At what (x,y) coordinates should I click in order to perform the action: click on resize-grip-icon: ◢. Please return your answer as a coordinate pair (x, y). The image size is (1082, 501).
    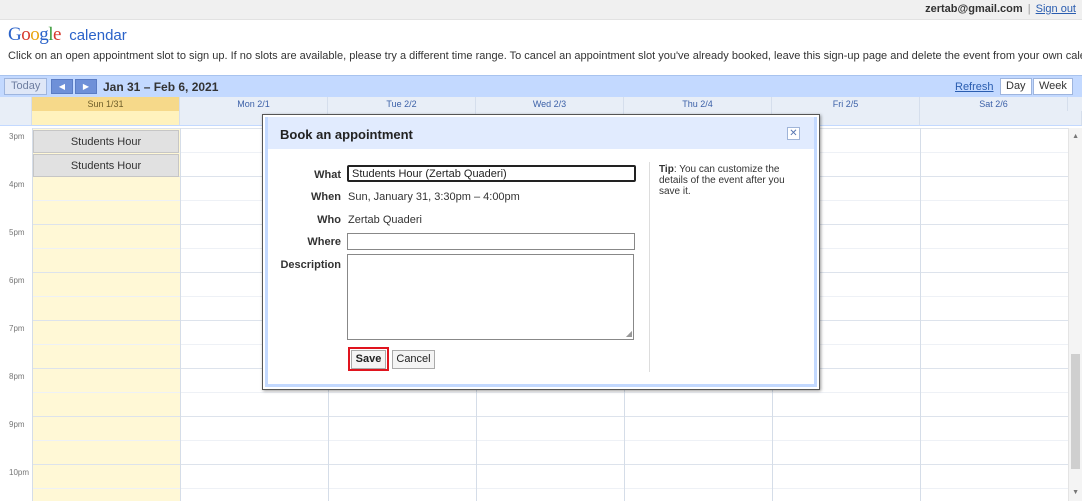
    Looking at the image, I should click on (629, 333).